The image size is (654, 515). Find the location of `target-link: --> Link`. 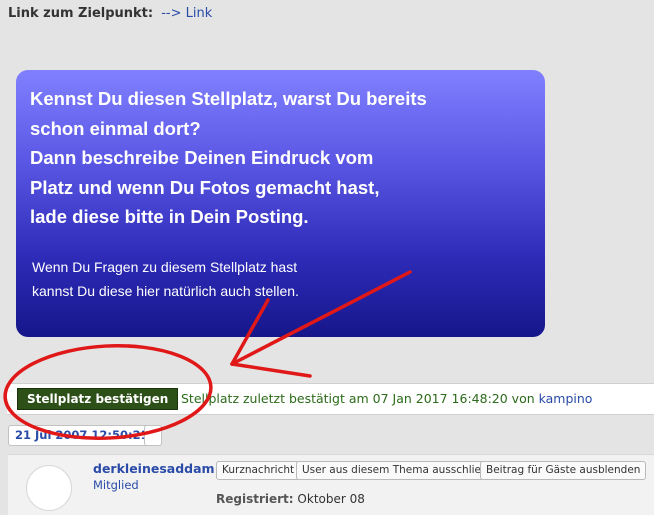

target-link: --> Link is located at coordinates (186, 13).